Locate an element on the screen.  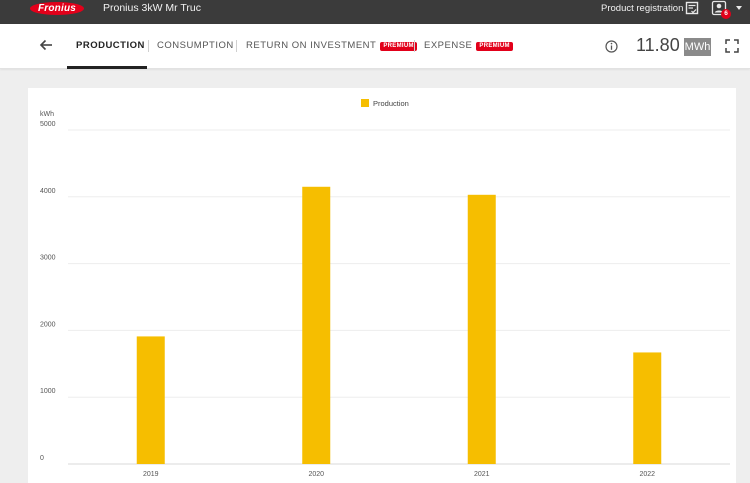
fullscreen-icon is located at coordinates (732, 46).